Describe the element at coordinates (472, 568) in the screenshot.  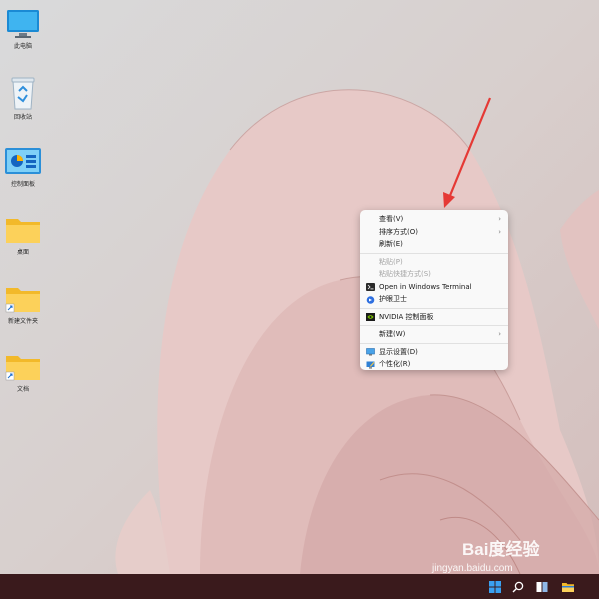
I see `watermark-site: jingyan.baidu.com` at that location.